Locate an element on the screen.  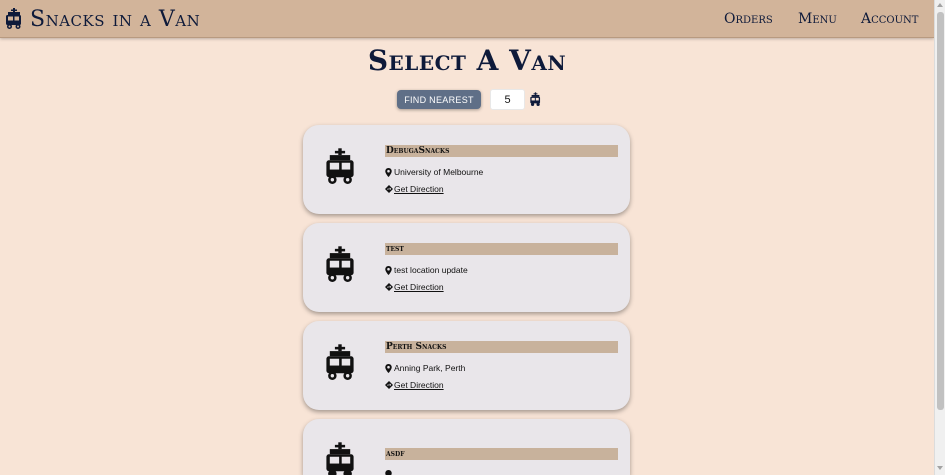
nav-orders: Orders is located at coordinates (748, 19).